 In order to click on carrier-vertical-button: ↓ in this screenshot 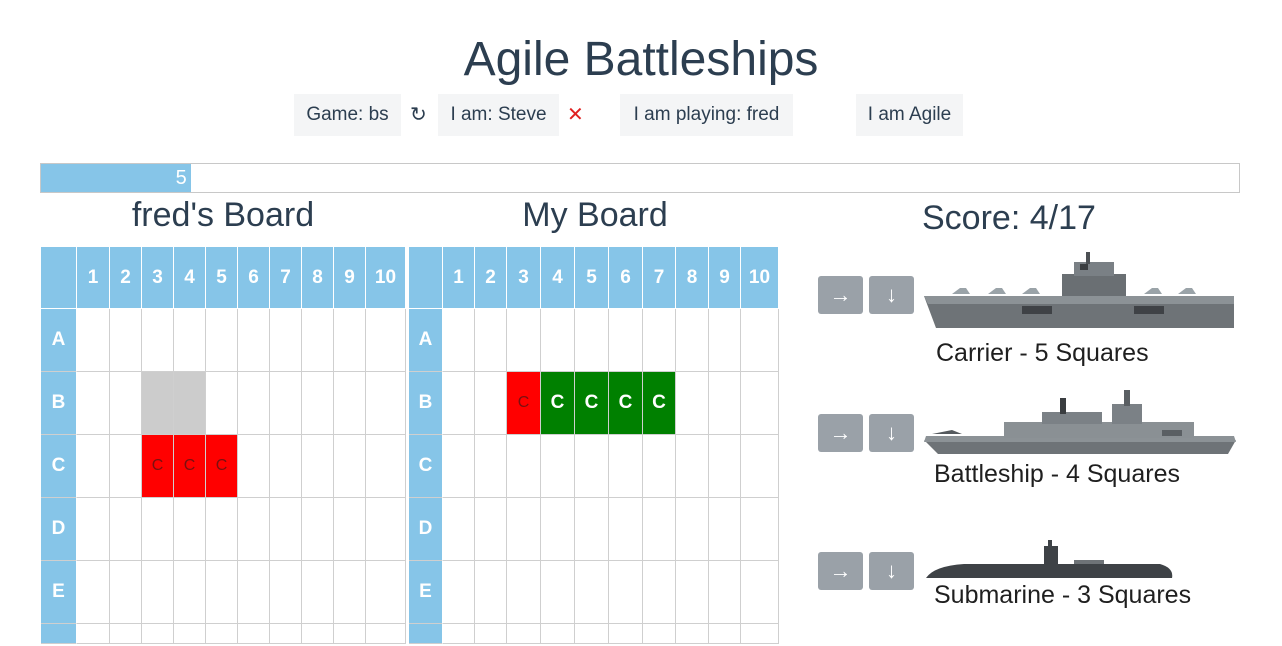, I will do `click(891, 295)`.